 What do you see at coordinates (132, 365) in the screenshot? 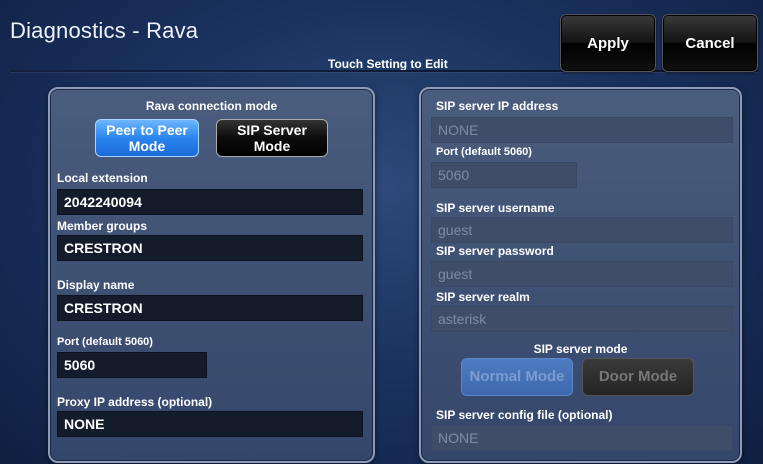
I see `port-field: 5060` at bounding box center [132, 365].